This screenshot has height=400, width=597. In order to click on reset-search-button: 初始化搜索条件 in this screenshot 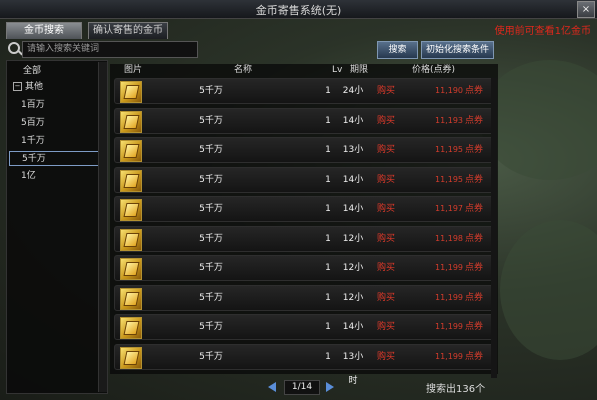, I will do `click(457, 50)`.